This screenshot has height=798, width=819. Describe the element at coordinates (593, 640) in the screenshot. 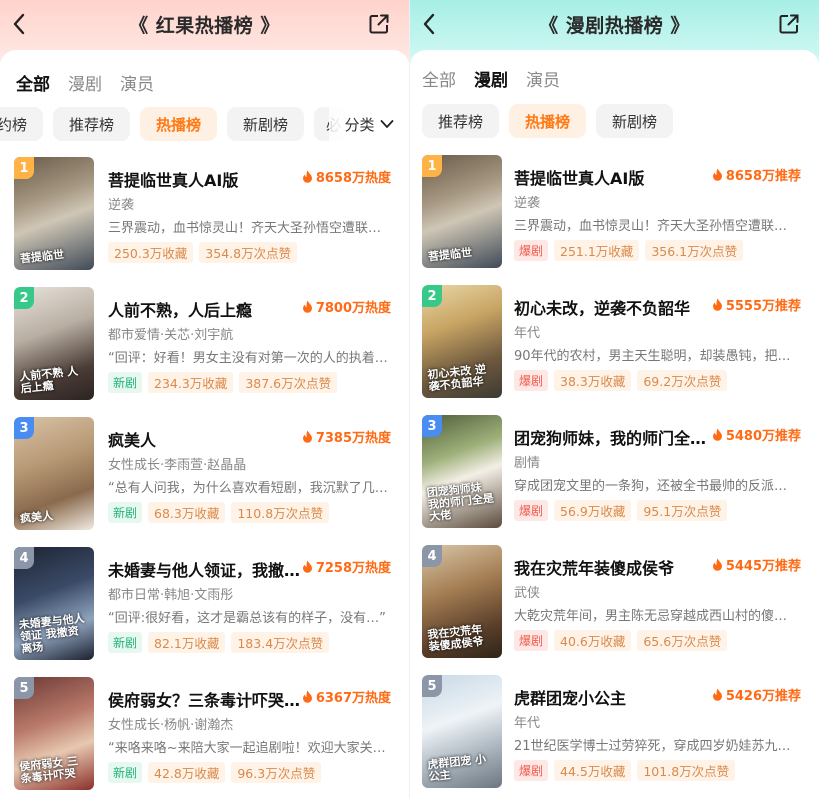

I see `favorites-count: 40.6万收藏` at that location.